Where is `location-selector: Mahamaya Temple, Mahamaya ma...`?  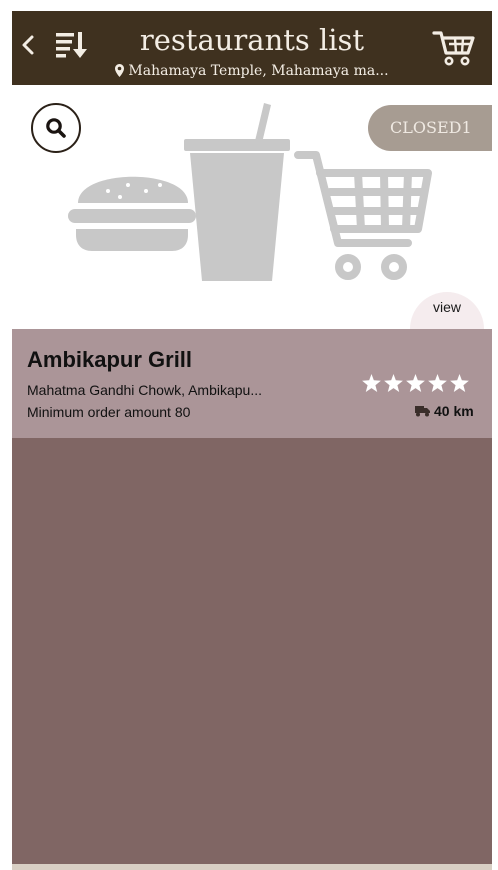 location-selector: Mahamaya Temple, Mahamaya ma... is located at coordinates (252, 71).